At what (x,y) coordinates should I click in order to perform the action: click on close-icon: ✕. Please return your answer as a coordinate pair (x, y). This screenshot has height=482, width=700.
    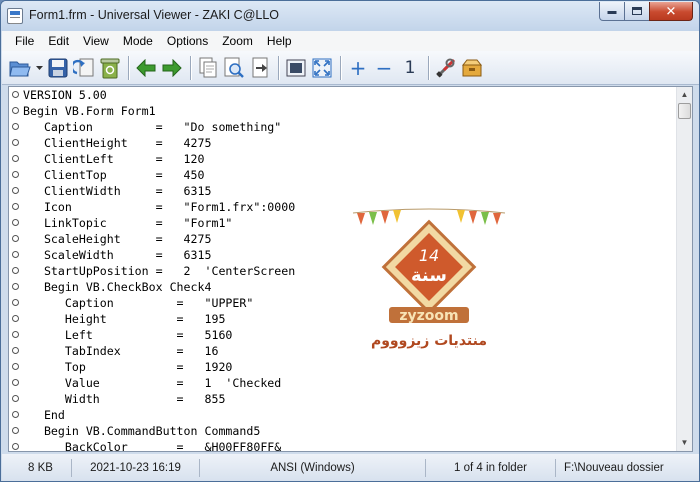
    Looking at the image, I should click on (671, 11).